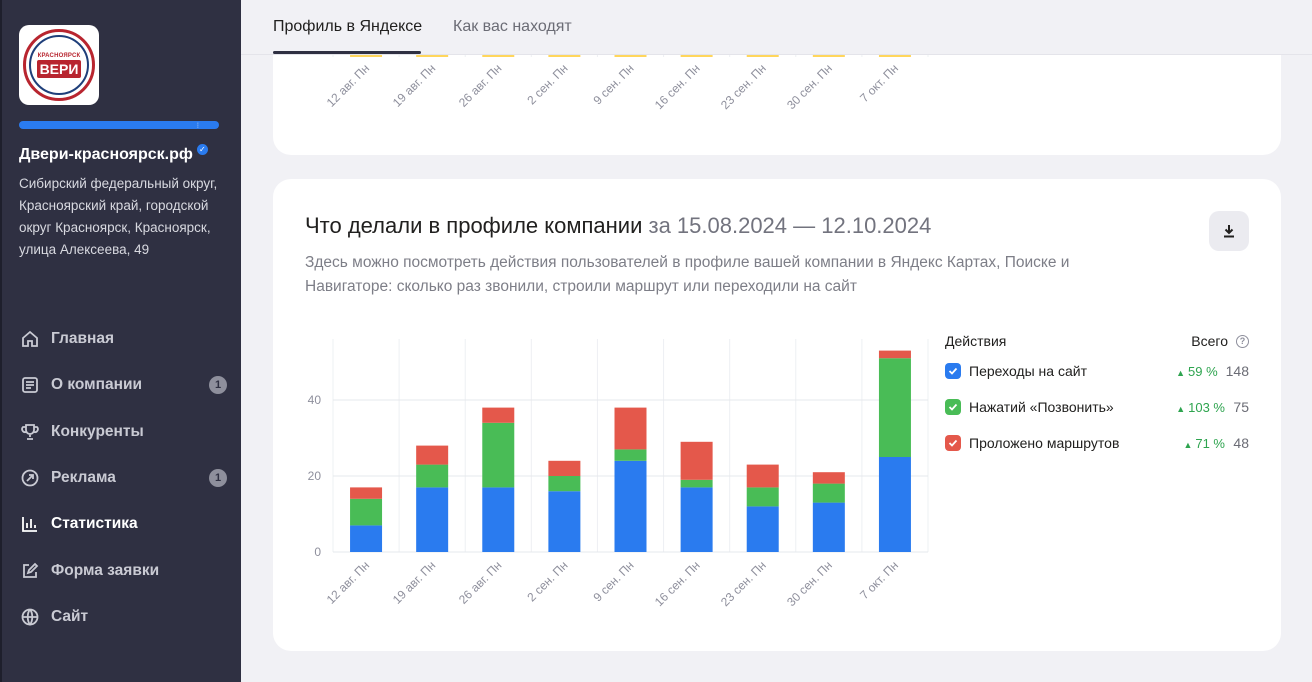 The width and height of the screenshot is (1312, 682). What do you see at coordinates (743, 86) in the screenshot?
I see `x-tick-label: 23 сен. Пн` at bounding box center [743, 86].